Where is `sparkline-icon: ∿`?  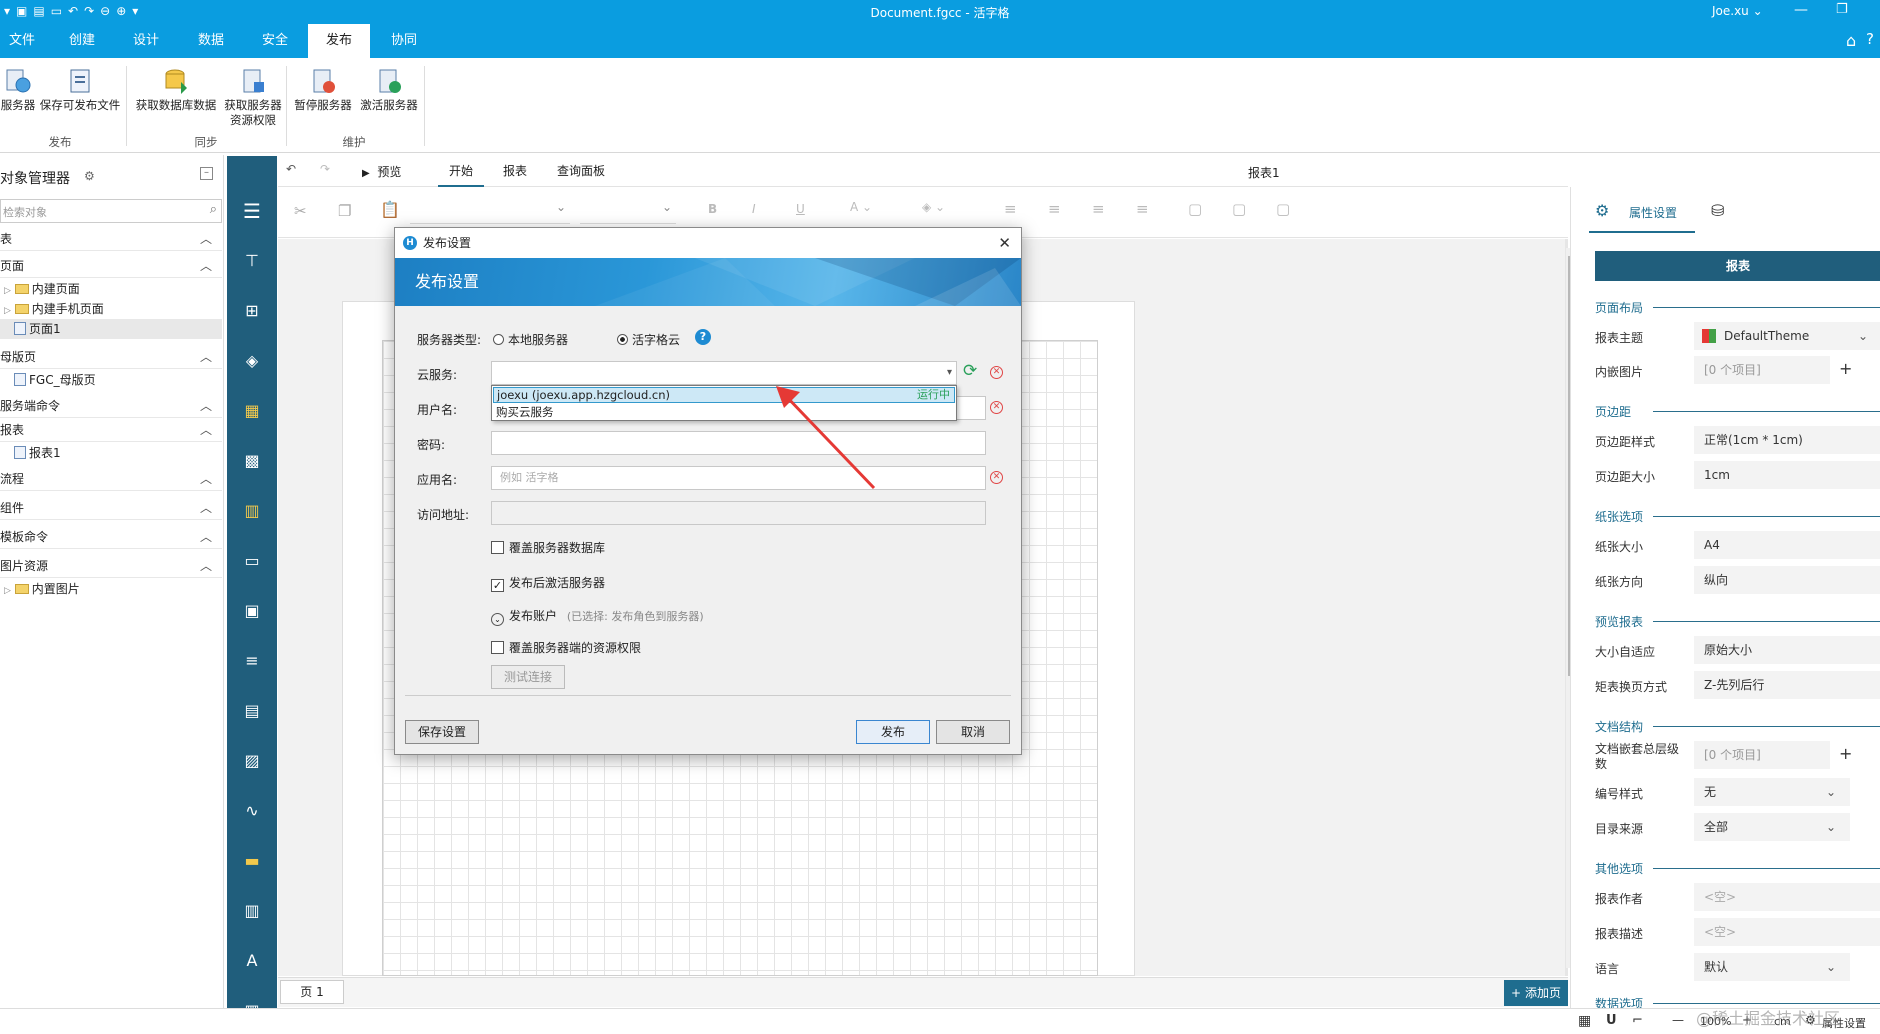
sparkline-icon: ∿ is located at coordinates (252, 811).